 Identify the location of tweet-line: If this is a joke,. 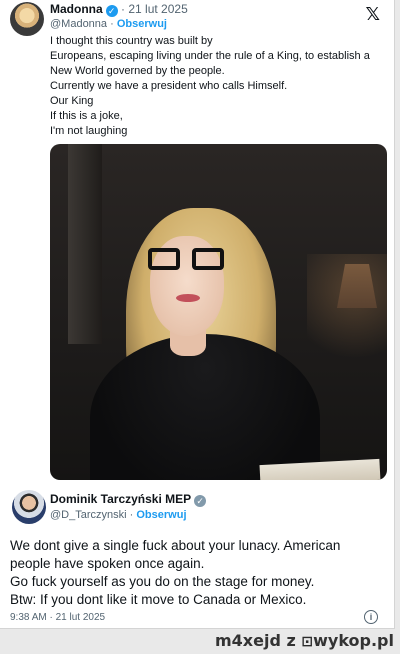
(86, 116).